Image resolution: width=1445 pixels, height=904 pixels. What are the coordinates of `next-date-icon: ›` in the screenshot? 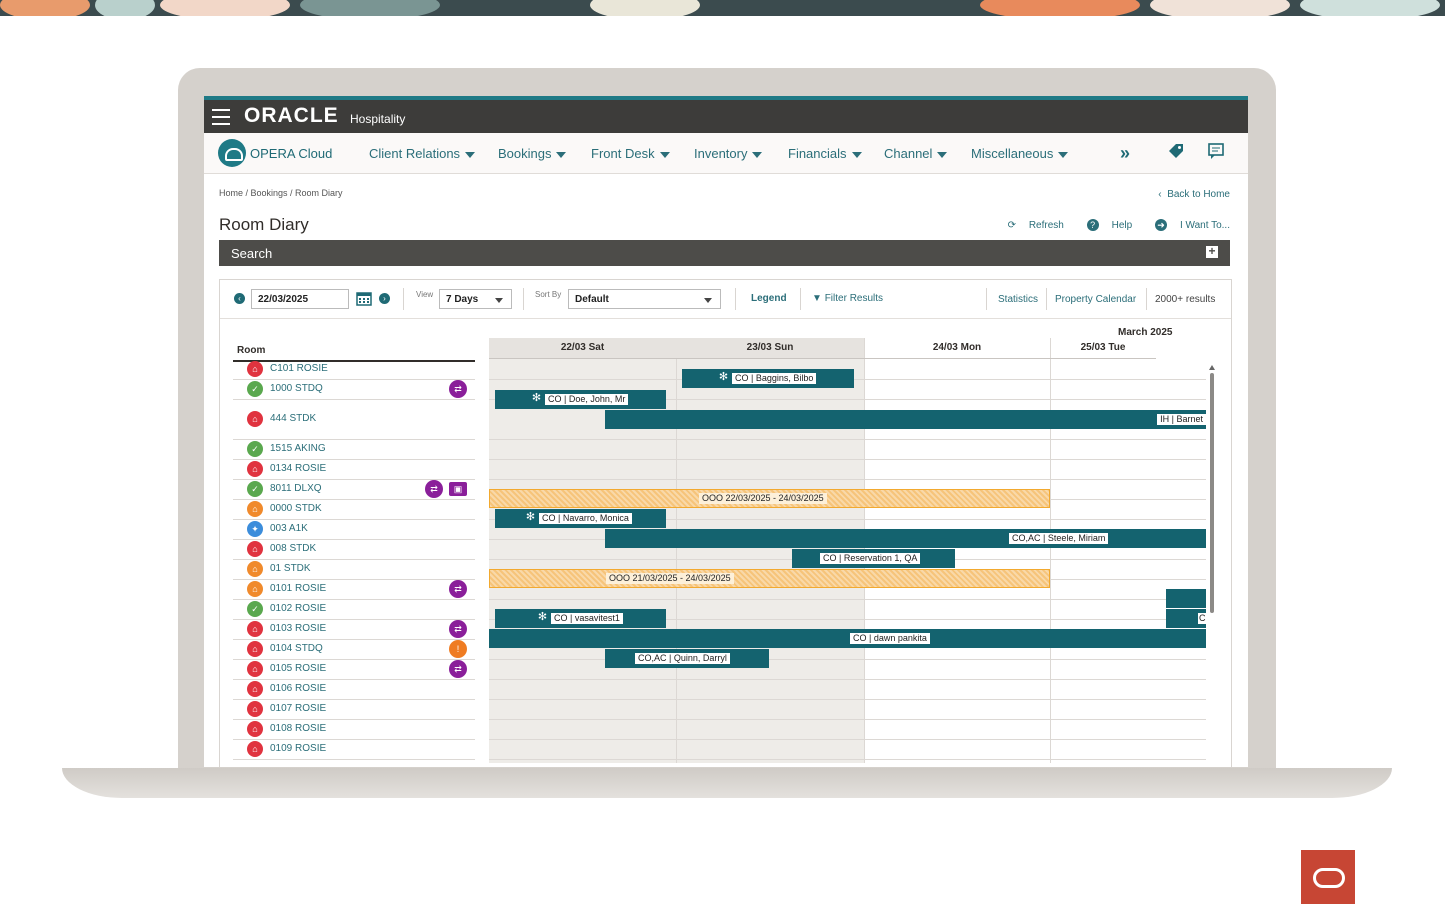 It's located at (384, 298).